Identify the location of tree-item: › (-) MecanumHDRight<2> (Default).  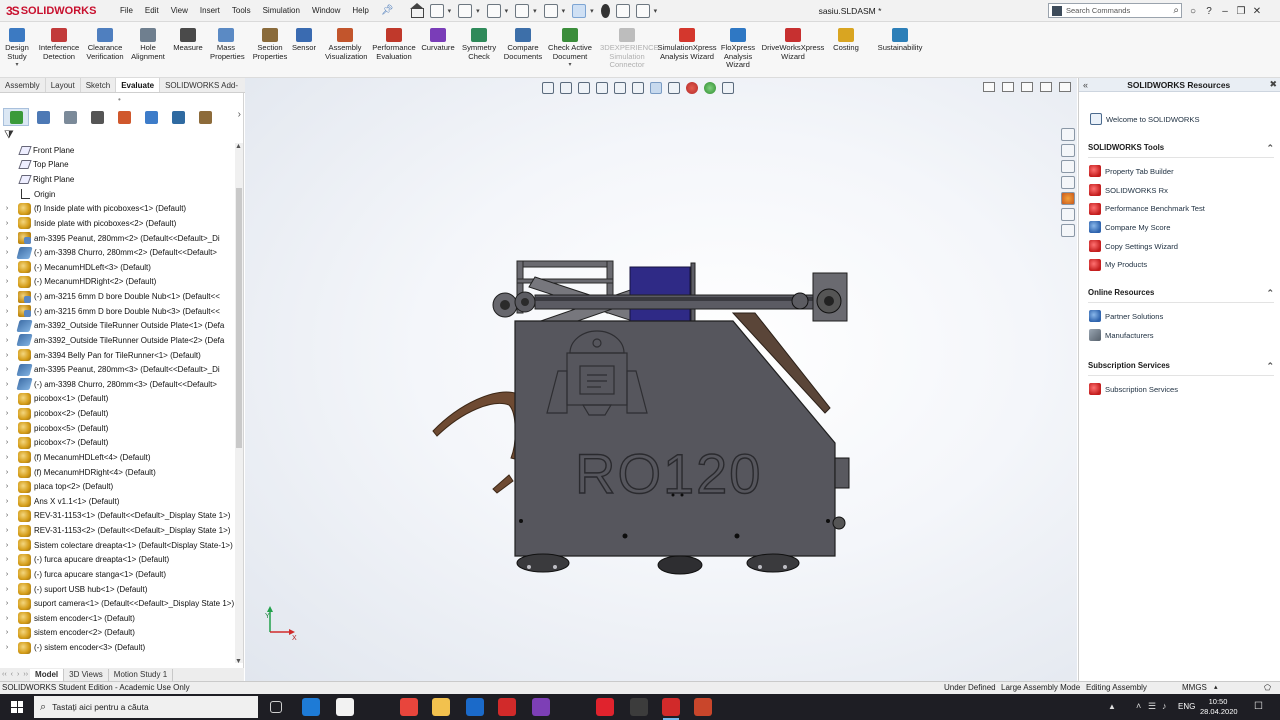
(118, 282).